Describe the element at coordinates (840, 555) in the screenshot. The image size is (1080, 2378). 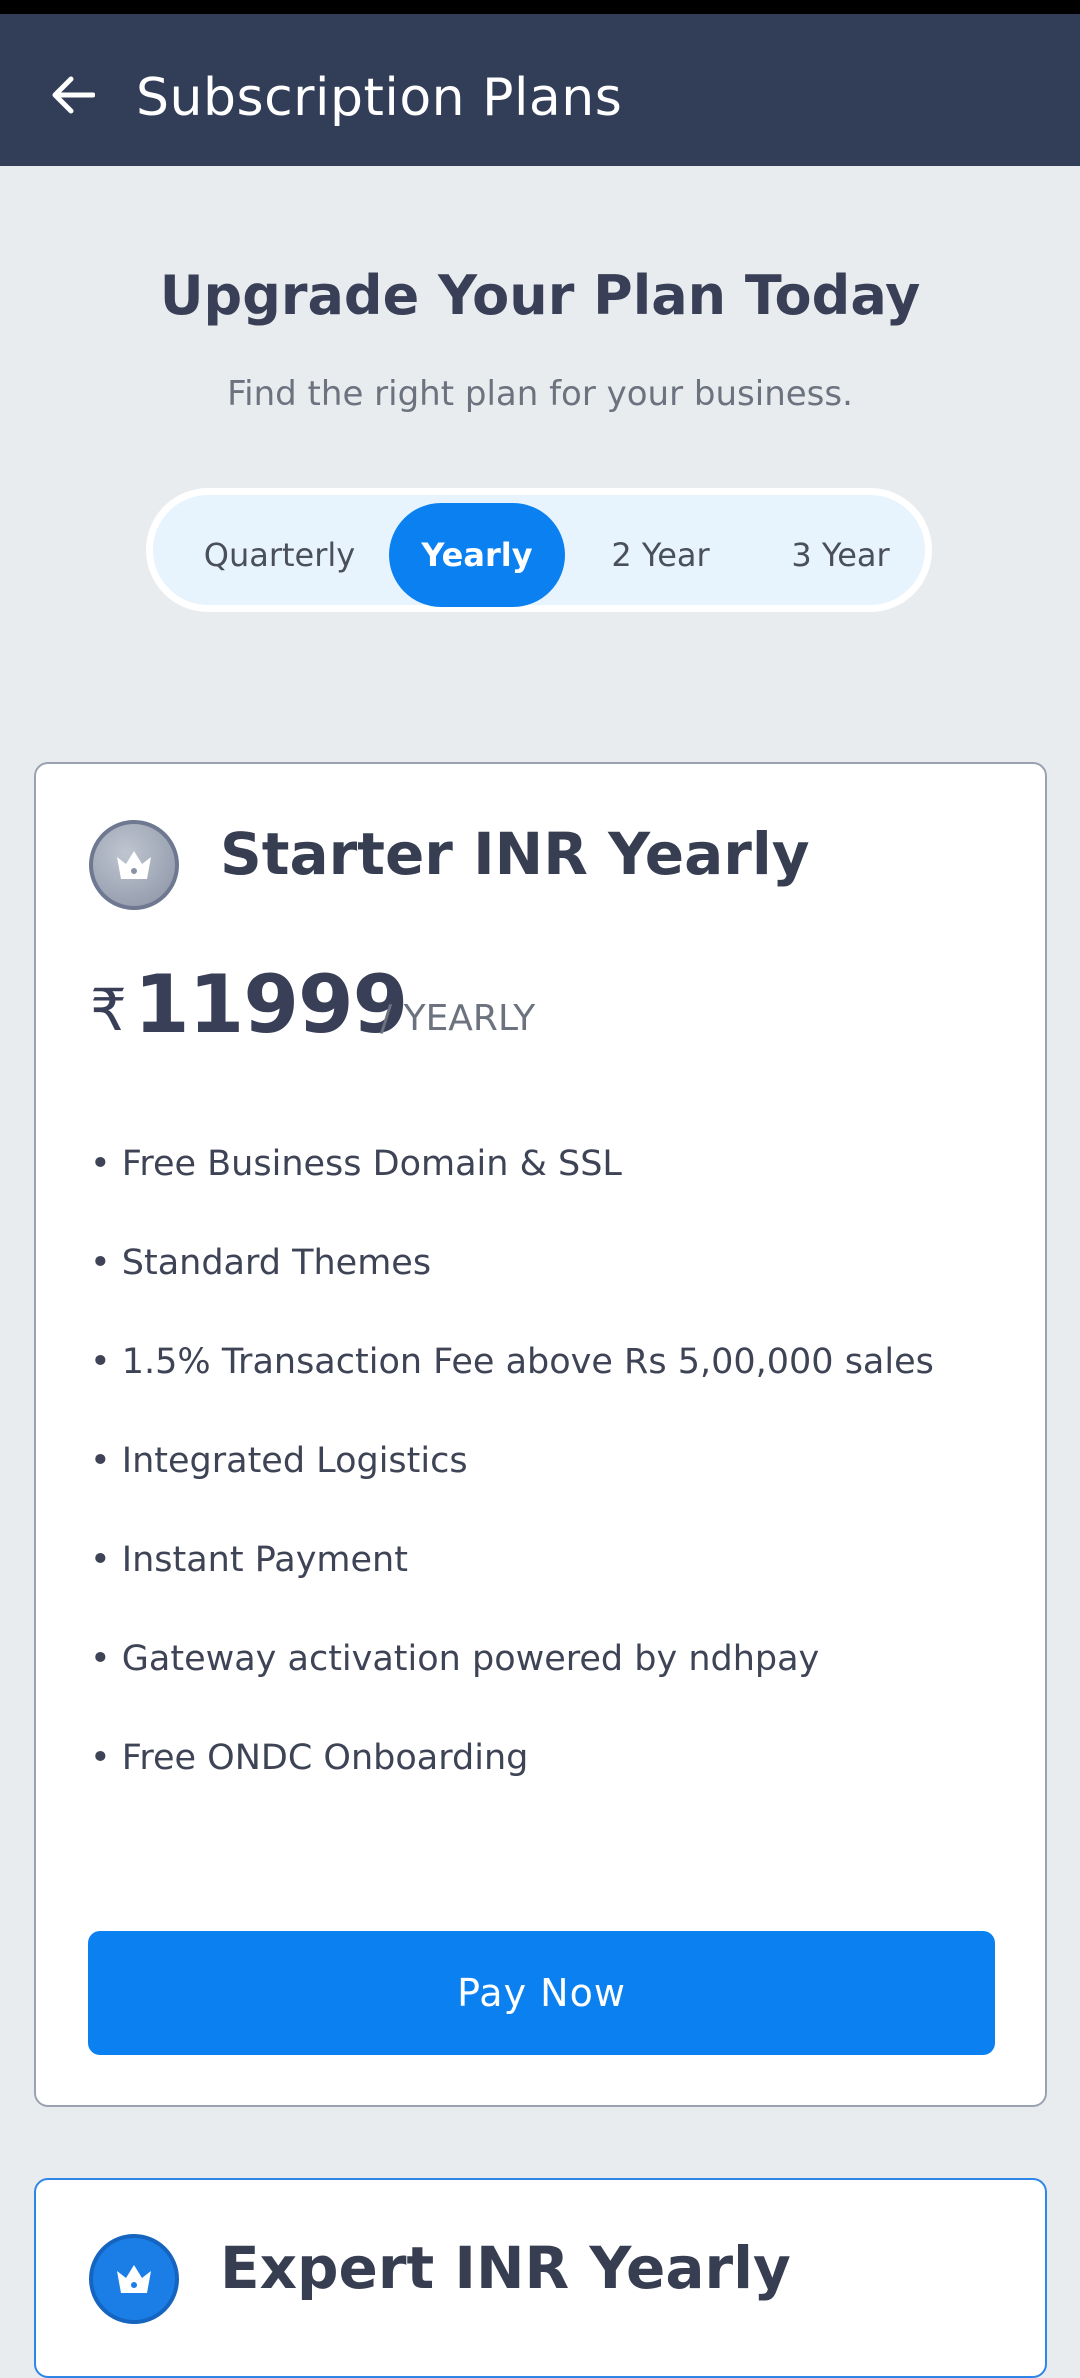
I see `toggle-option-3-year: 3 Year` at that location.